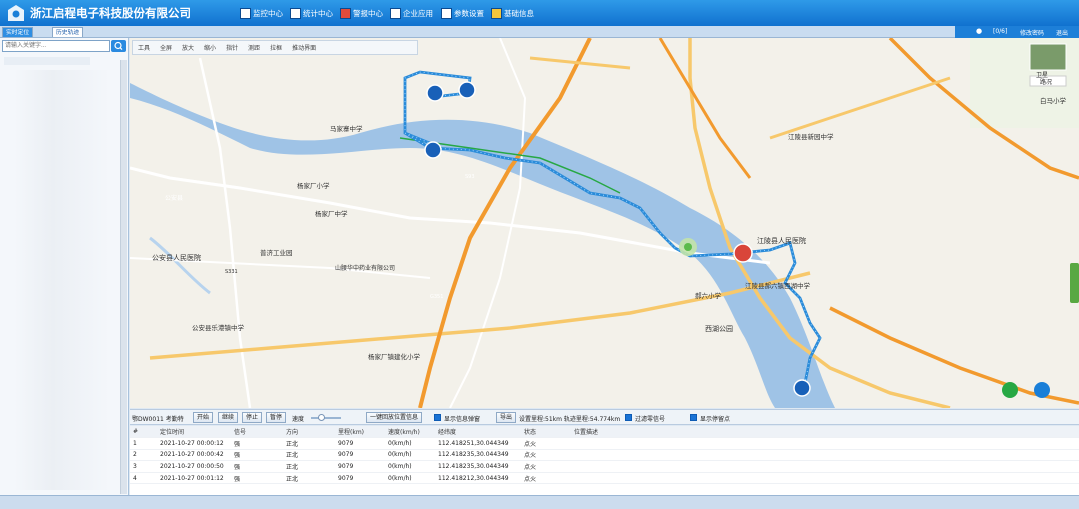  Describe the element at coordinates (311, 13) in the screenshot. I see `nav-statistics: 统计中心` at that location.